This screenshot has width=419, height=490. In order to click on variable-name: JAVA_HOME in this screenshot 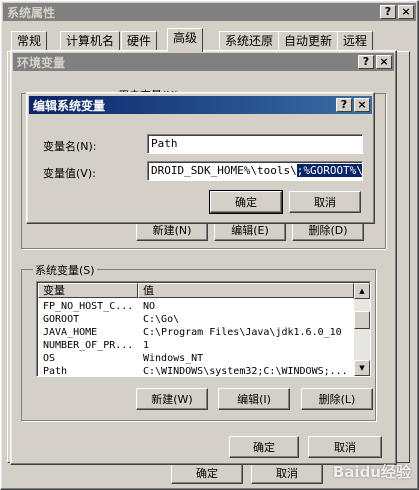, I will do `click(70, 332)`.